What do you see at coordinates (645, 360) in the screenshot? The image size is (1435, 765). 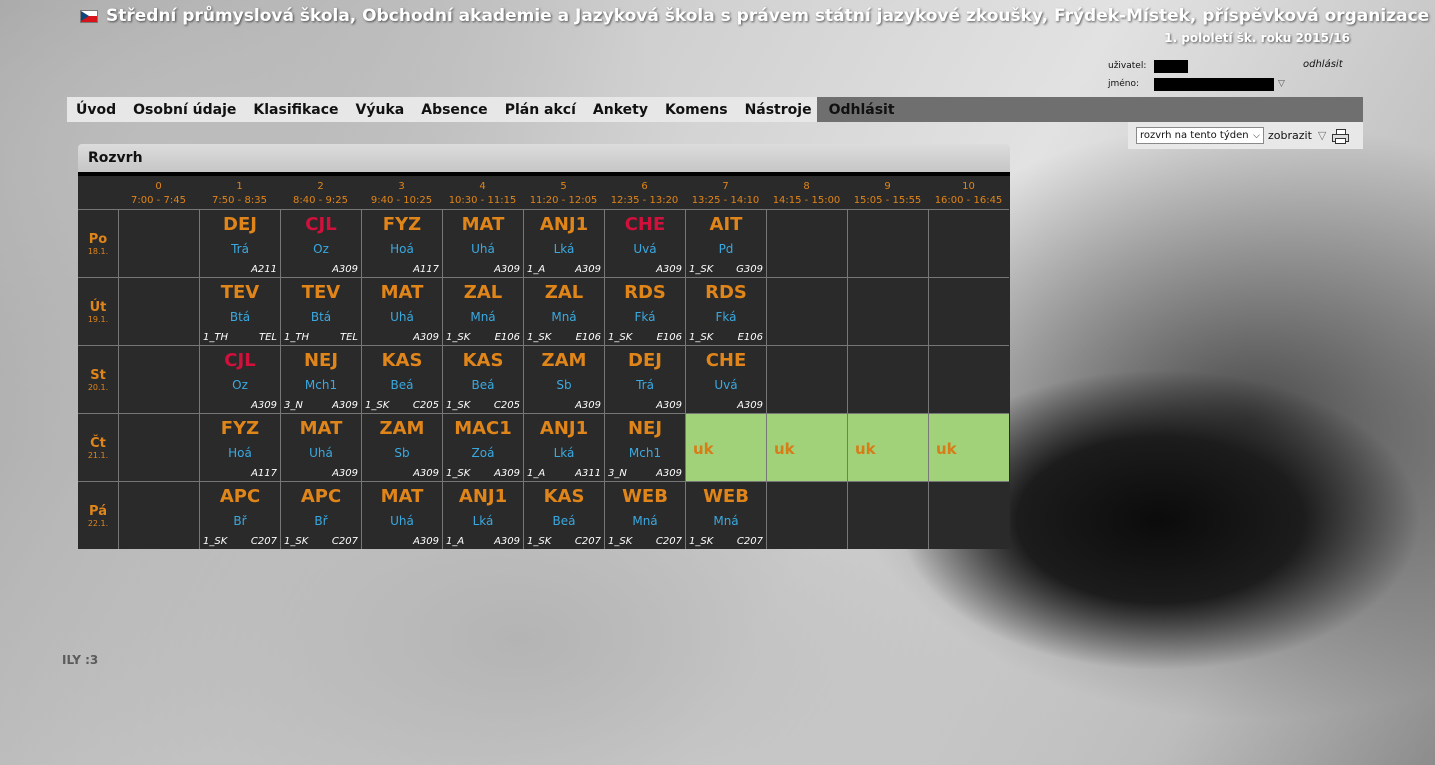 I see `subject-code: DEJ` at bounding box center [645, 360].